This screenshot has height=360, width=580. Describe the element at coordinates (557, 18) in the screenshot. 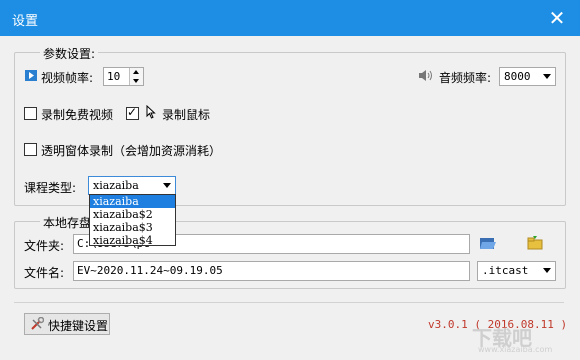

I see `close-button: ✕` at that location.